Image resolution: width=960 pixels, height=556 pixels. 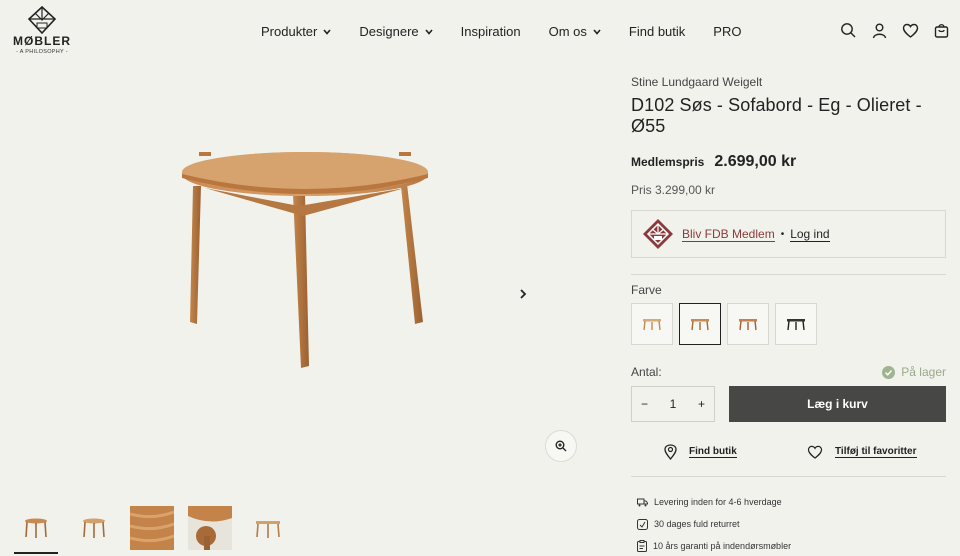 I want to click on nav-item-designere: Designere, so click(x=396, y=31).